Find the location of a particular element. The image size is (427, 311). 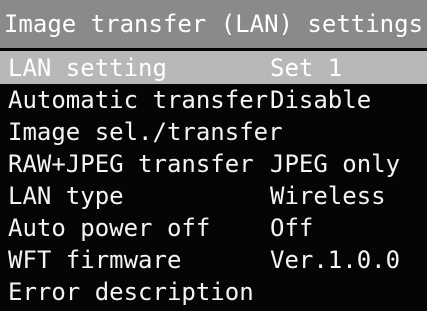

menu-item-label: LAN type is located at coordinates (66, 195).